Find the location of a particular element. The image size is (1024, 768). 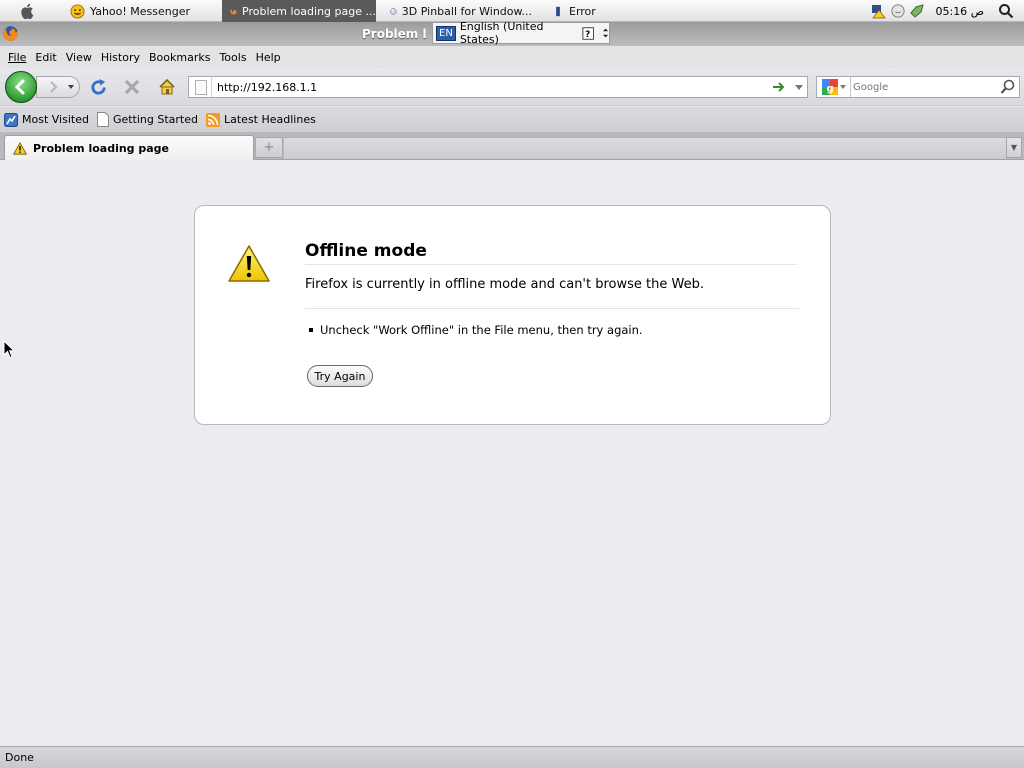

tab-strip-space is located at coordinates (645, 148).